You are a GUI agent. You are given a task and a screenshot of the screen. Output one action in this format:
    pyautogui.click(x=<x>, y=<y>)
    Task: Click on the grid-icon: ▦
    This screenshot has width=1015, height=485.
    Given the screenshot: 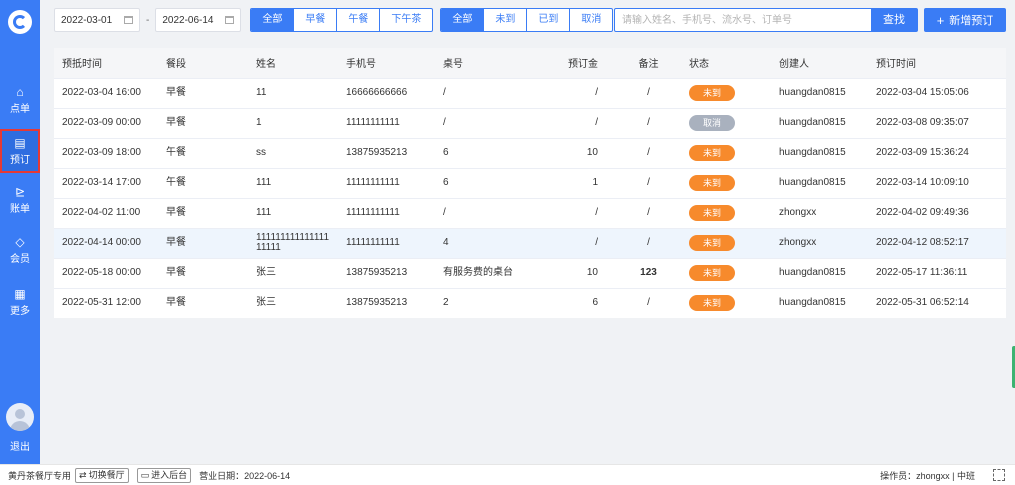 What is the action you would take?
    pyautogui.click(x=20, y=293)
    